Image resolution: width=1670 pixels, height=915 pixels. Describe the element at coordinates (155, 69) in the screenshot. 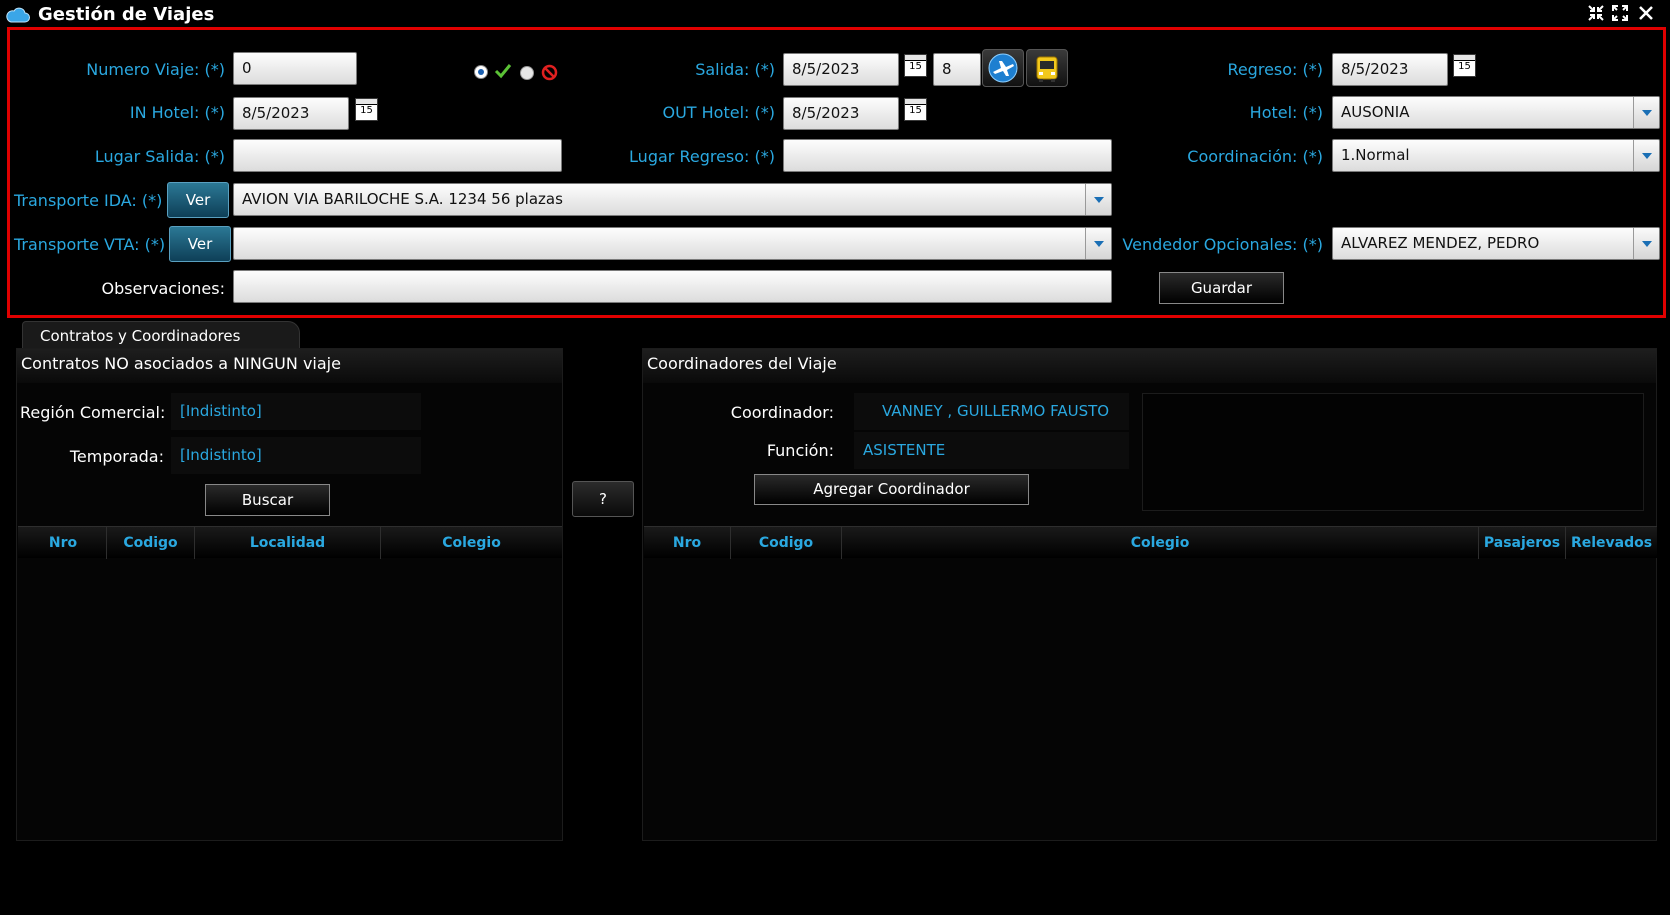

I see `numero-viaje-label: Numero Viaje: (*)` at that location.